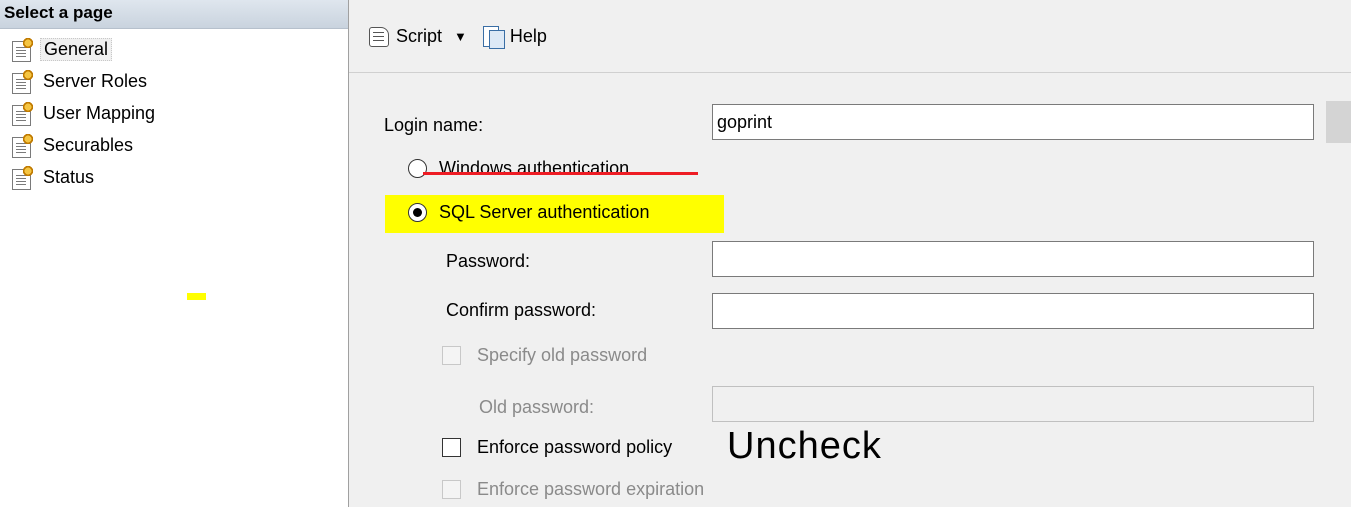  Describe the element at coordinates (537, 407) in the screenshot. I see `old-password-label: Old password:` at that location.